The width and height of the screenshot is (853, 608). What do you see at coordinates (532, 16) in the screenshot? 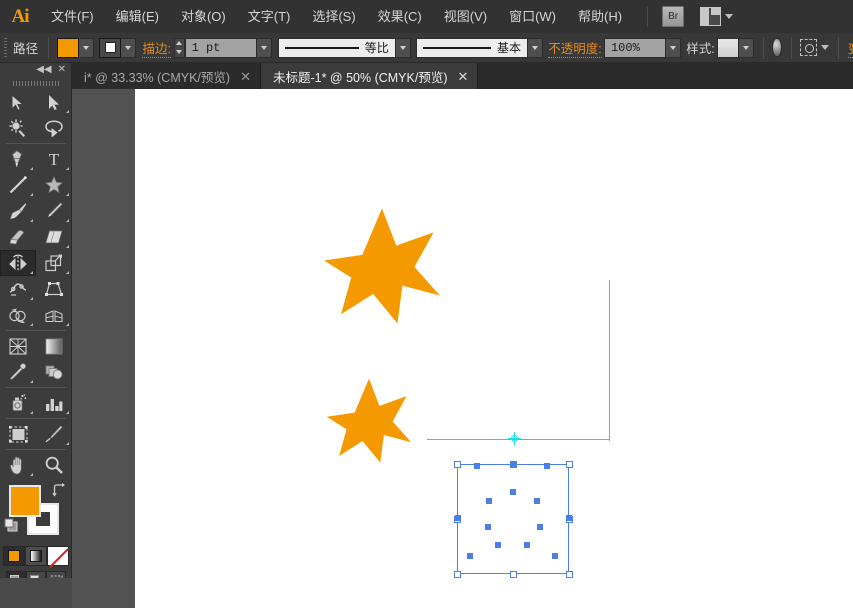
I see `menu-window: 窗口(W)` at bounding box center [532, 16].